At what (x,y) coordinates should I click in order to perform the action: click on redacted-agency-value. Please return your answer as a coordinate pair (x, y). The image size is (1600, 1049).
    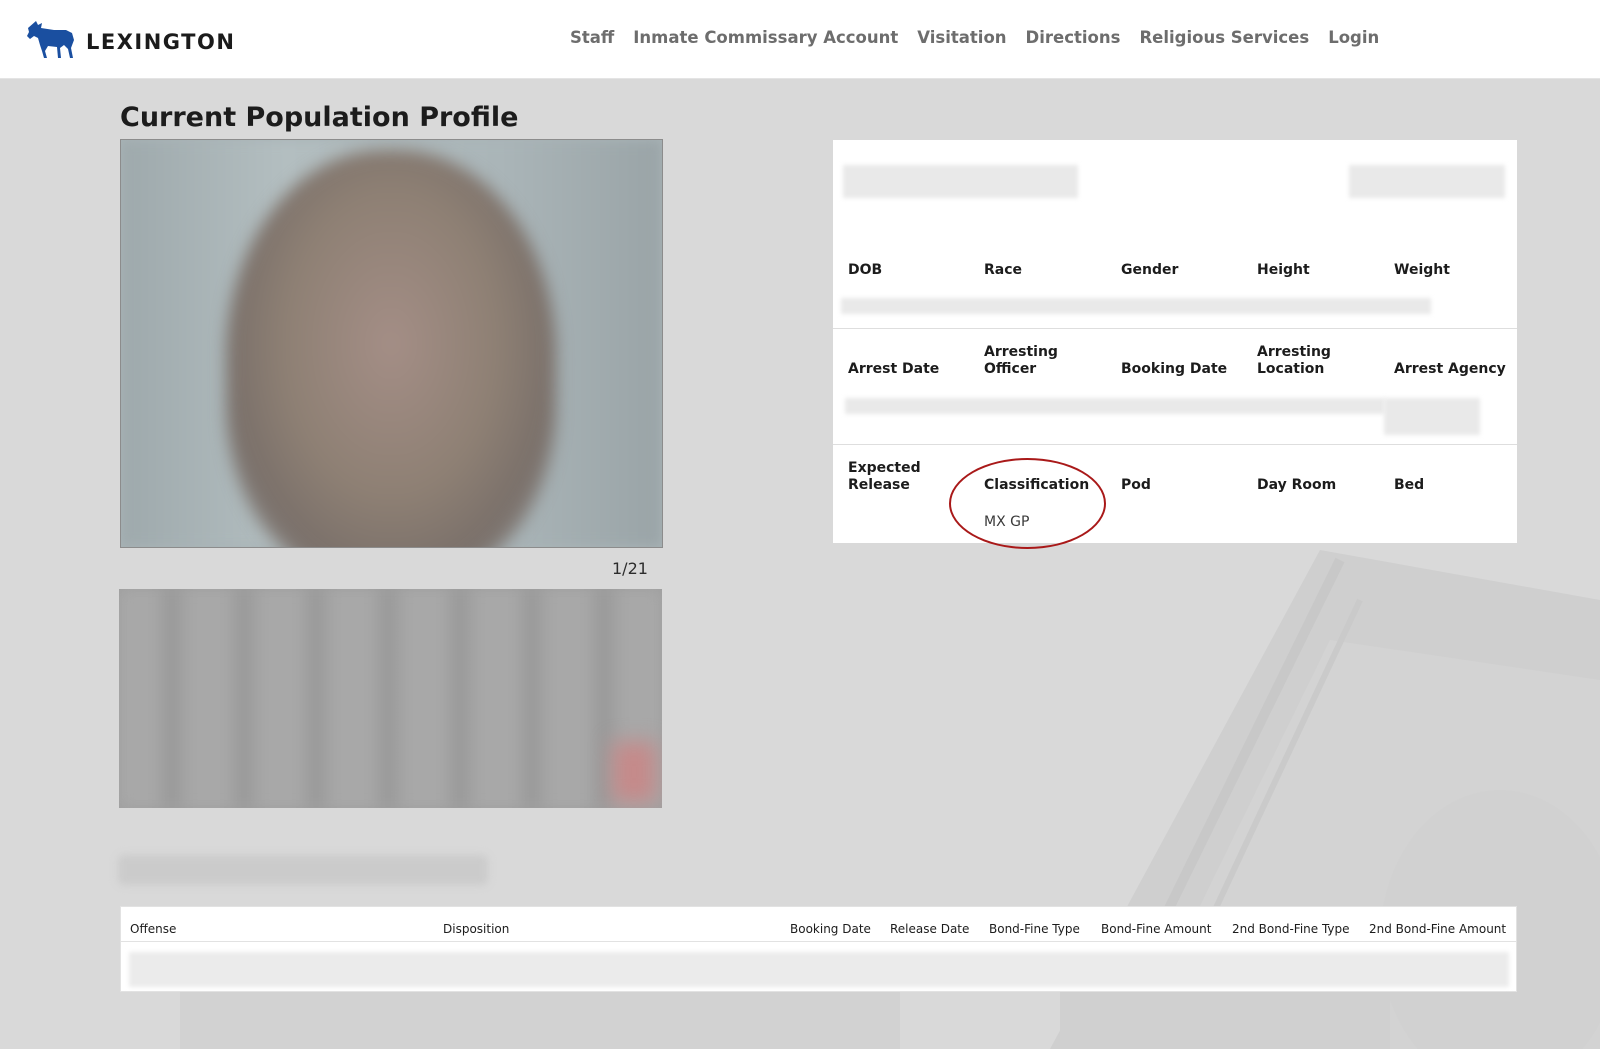
    Looking at the image, I should click on (1432, 416).